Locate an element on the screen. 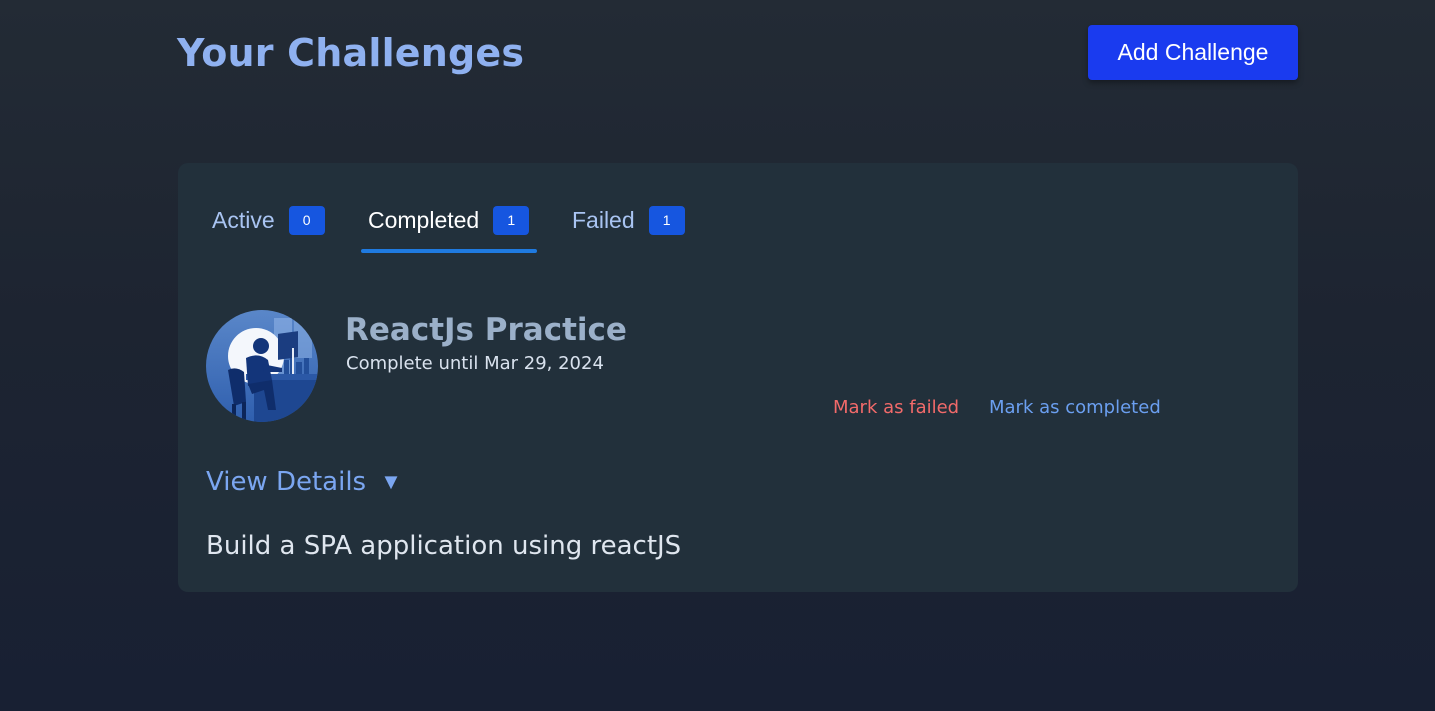  tab-label: Completed is located at coordinates (424, 219).